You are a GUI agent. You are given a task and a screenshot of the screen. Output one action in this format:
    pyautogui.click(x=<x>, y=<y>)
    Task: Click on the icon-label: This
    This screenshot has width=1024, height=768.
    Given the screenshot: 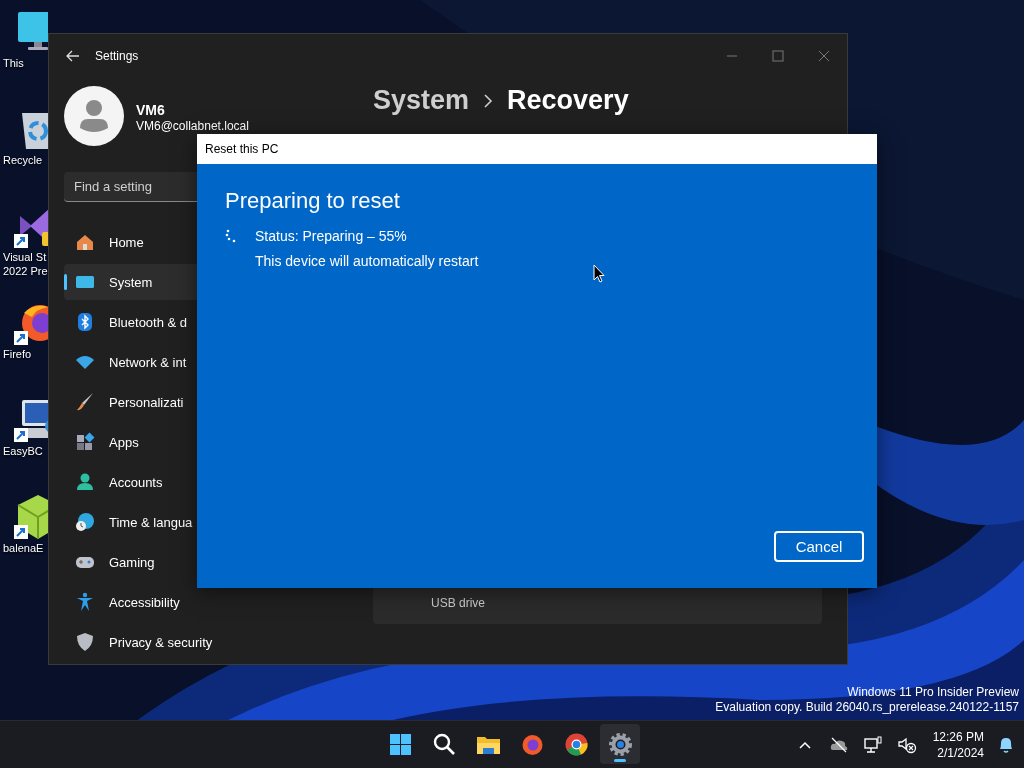 What is the action you would take?
    pyautogui.click(x=13, y=63)
    